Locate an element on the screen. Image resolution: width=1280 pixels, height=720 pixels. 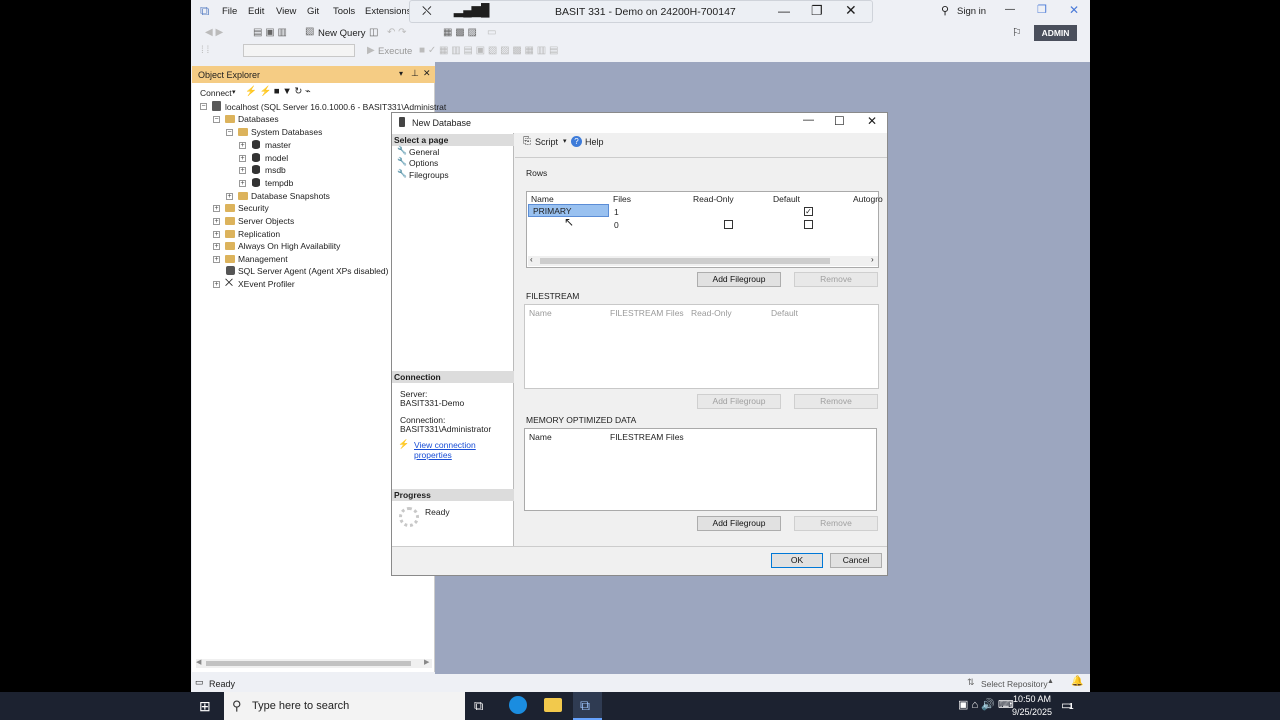
dialog-minimize-icon: — is located at coordinates (808, 120).